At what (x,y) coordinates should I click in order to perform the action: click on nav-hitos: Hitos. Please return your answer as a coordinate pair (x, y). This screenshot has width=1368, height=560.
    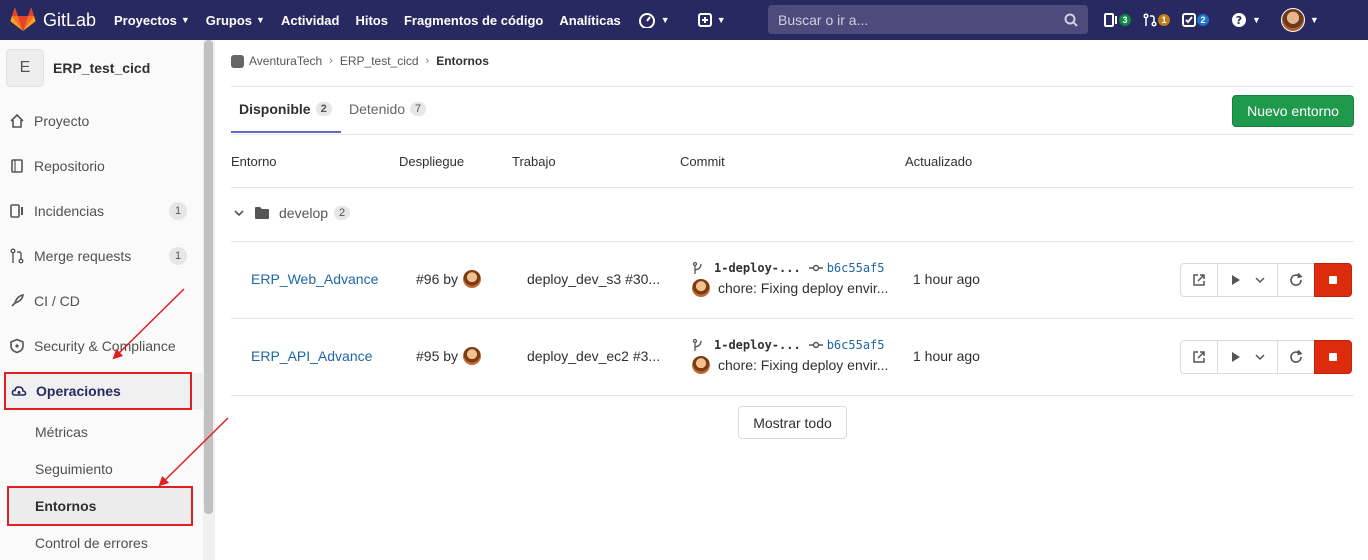
    Looking at the image, I should click on (371, 20).